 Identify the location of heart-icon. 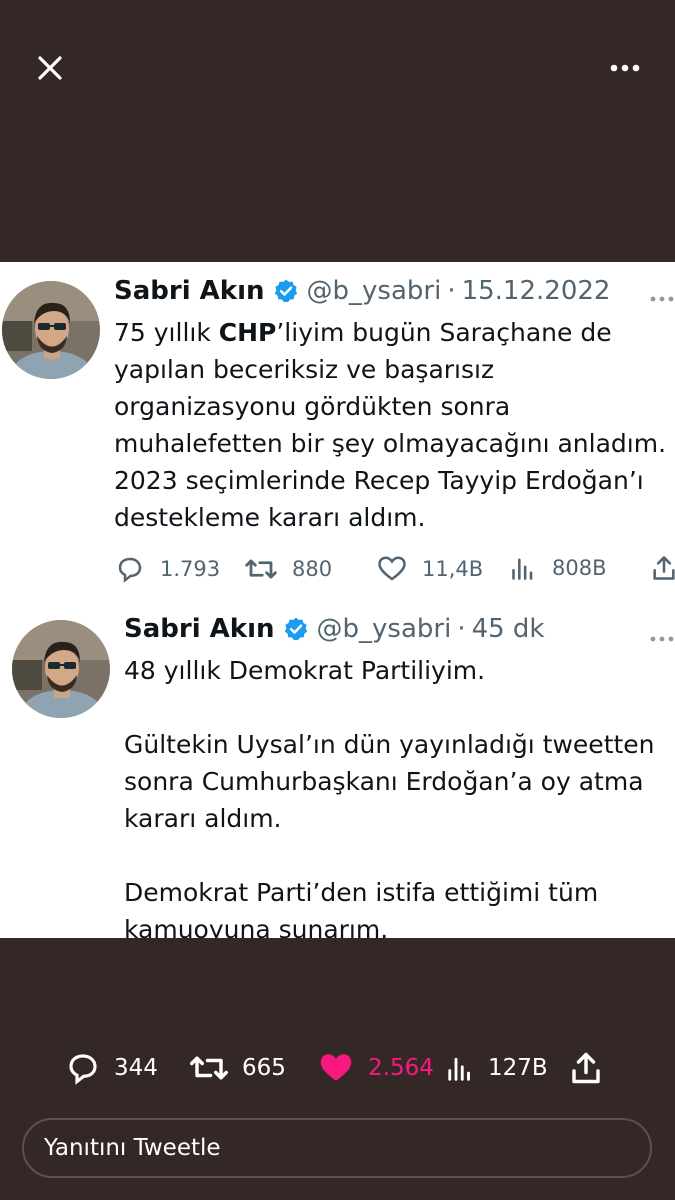
(392, 568).